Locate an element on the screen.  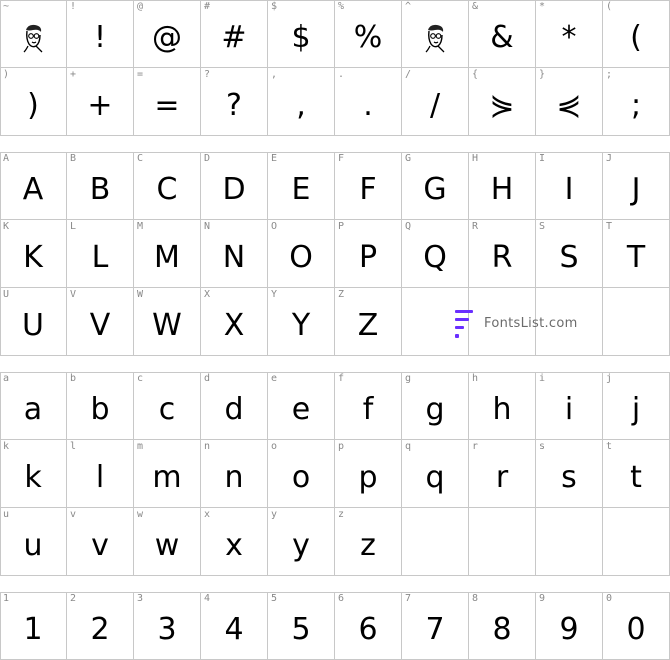
glyph-cell: jj is located at coordinates (636, 406).